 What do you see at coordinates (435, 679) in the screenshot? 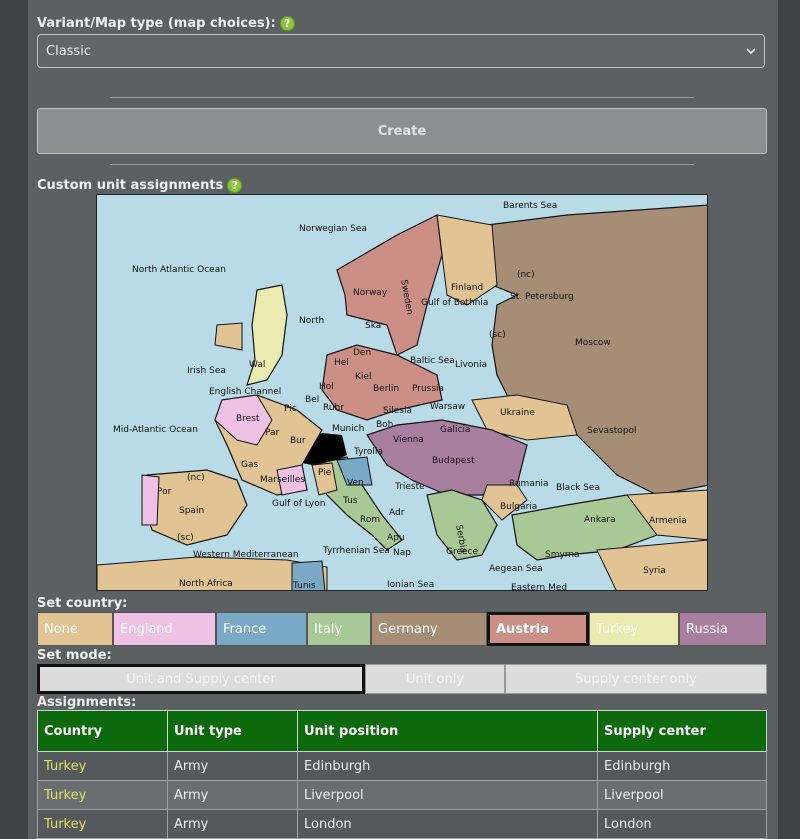
I see `mode-button-unit-only: Unit only` at bounding box center [435, 679].